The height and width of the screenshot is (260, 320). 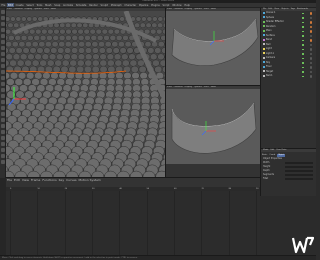 I want to click on attr-menu-user data: User Data, so click(x=281, y=150).